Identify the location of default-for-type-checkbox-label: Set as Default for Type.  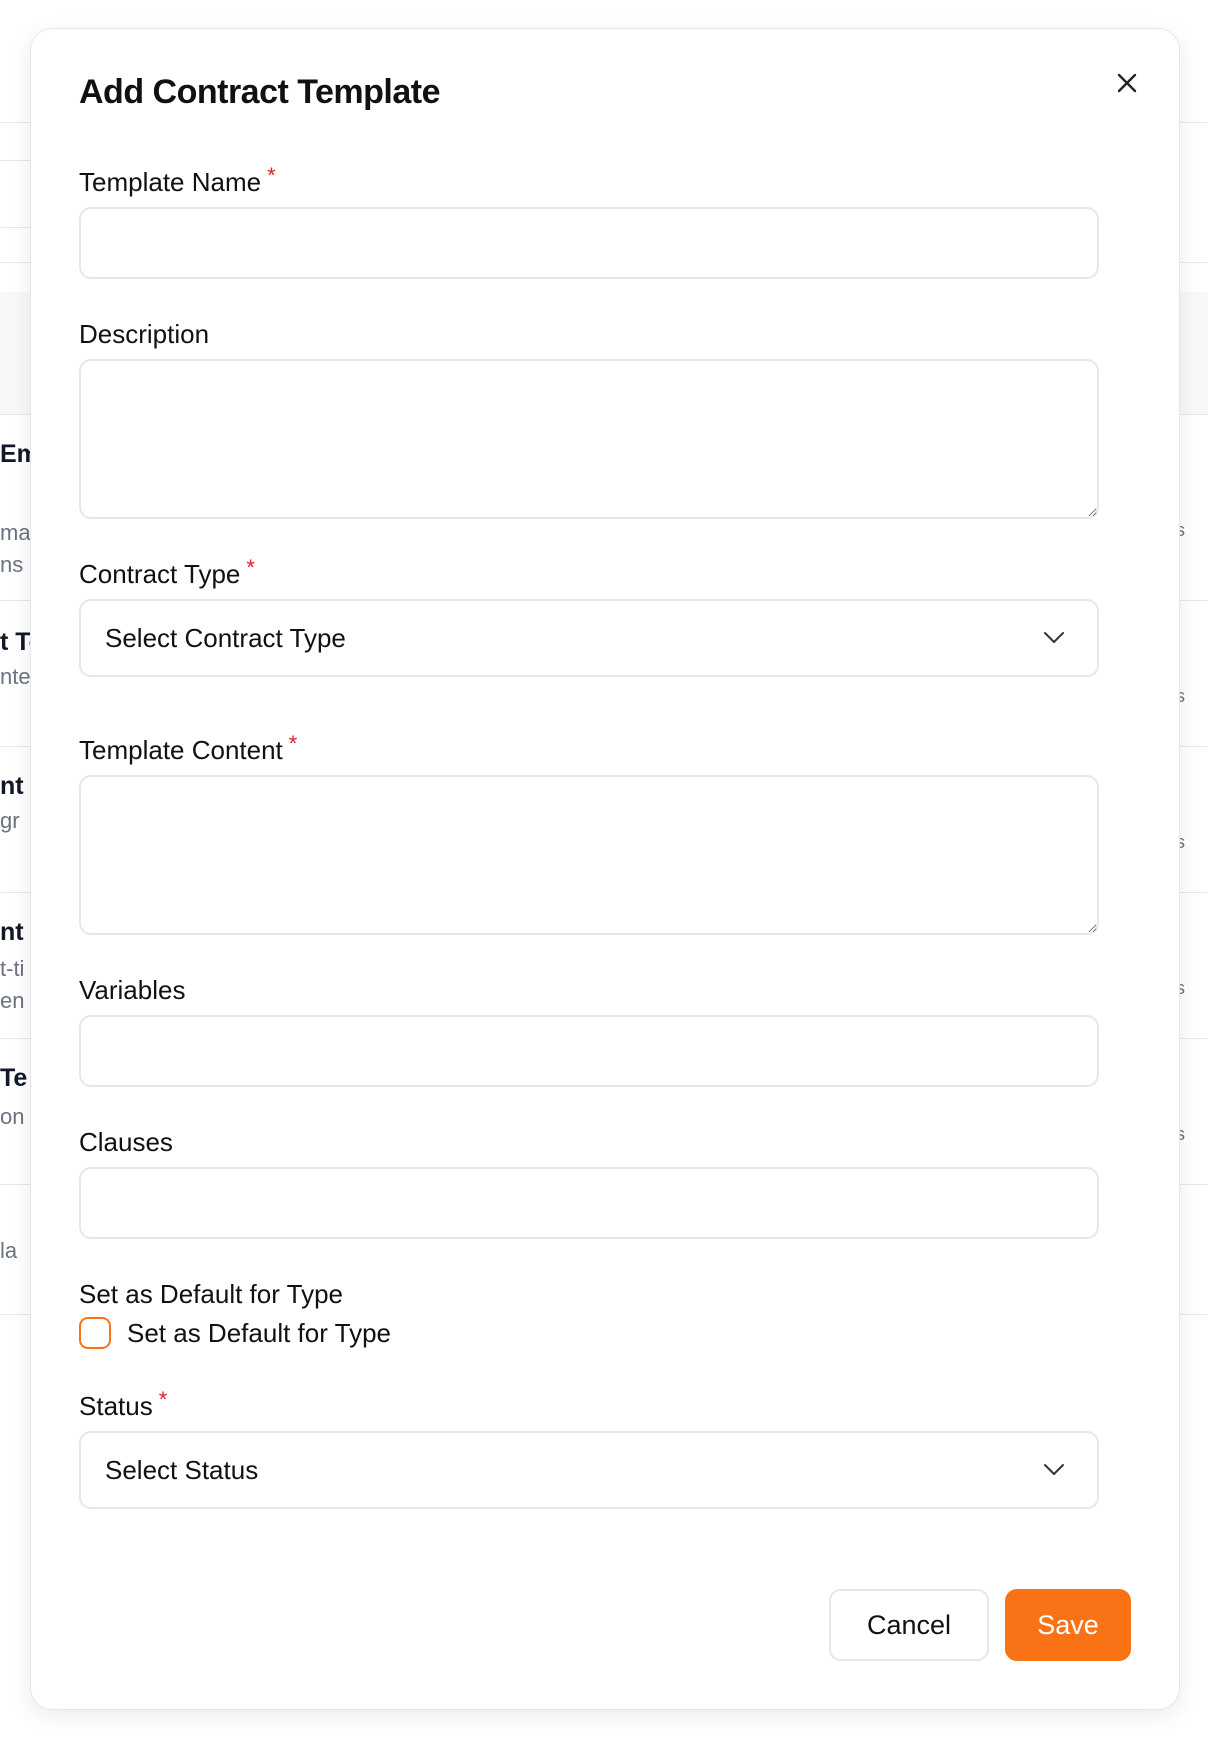
(259, 1333).